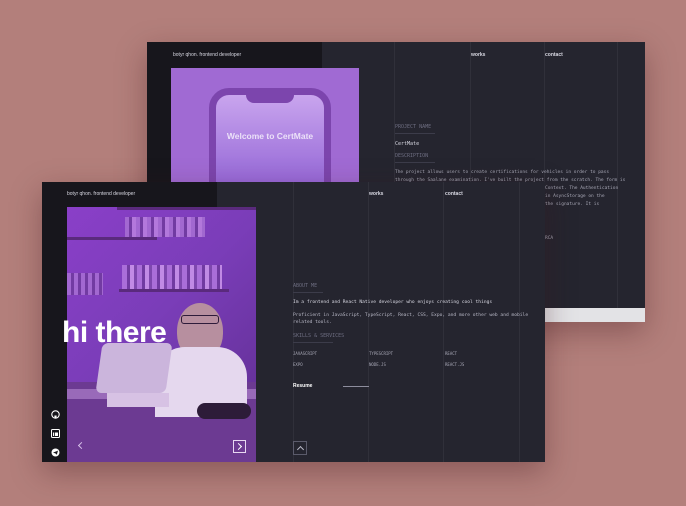 Image resolution: width=686 pixels, height=506 pixels. I want to click on about-line-2b: related tools., so click(312, 322).